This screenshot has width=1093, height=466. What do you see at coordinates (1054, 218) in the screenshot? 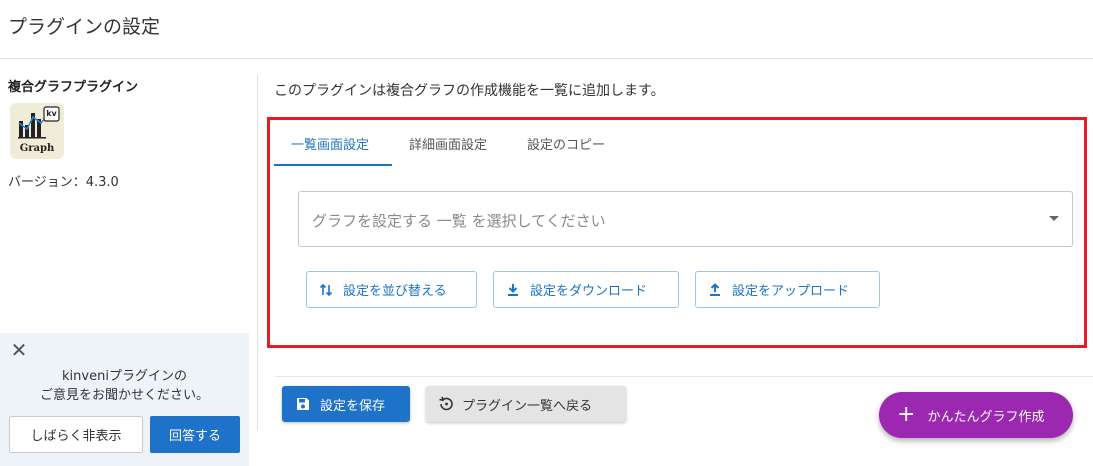
I see `caret-down-icon` at bounding box center [1054, 218].